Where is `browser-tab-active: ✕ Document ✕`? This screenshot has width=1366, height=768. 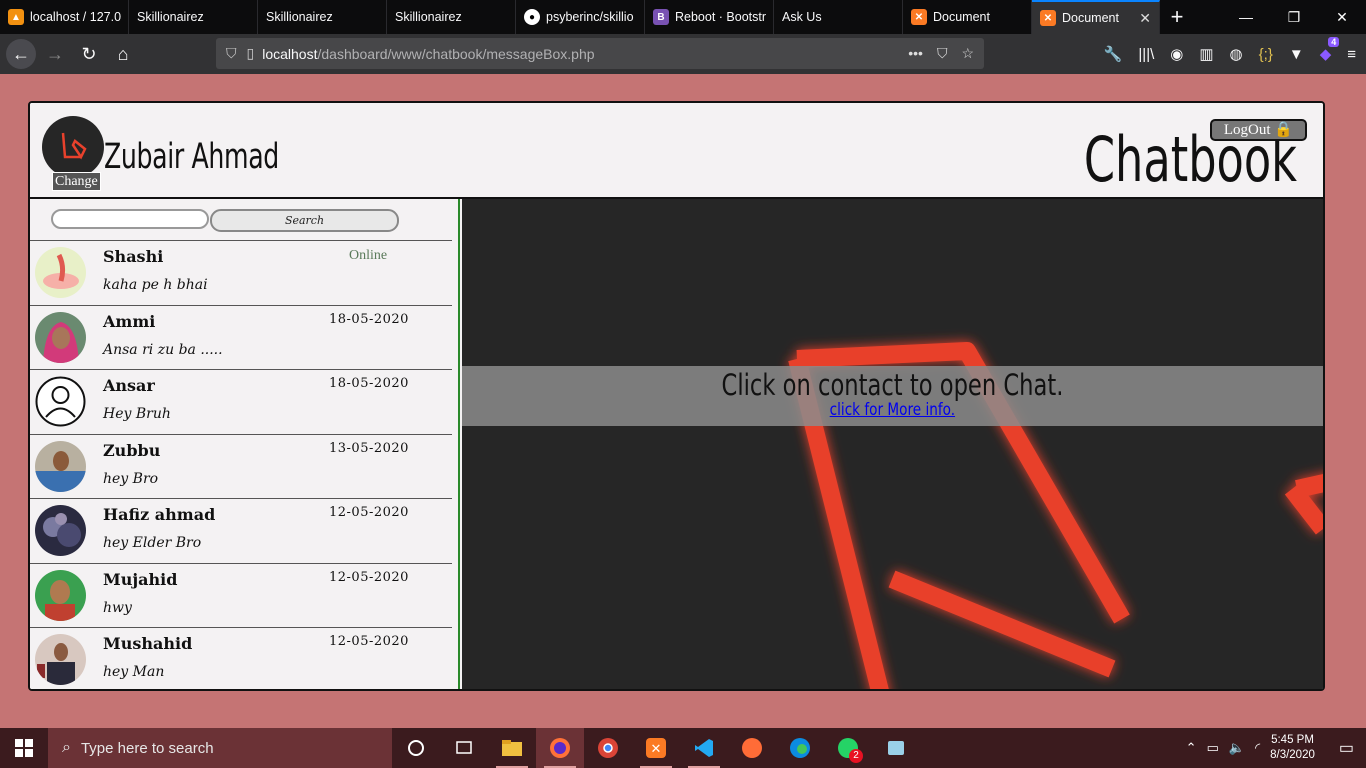 browser-tab-active: ✕ Document ✕ is located at coordinates (1096, 17).